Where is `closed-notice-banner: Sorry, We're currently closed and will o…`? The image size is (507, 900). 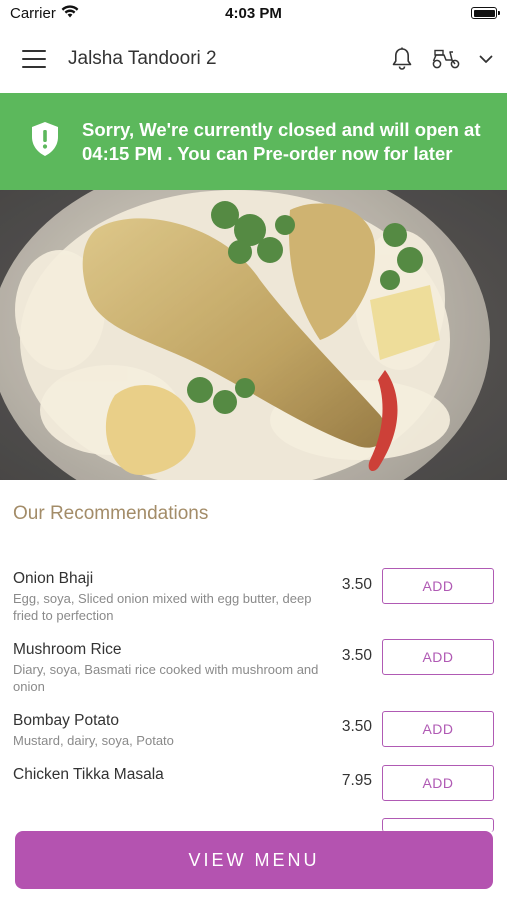 closed-notice-banner: Sorry, We're currently closed and will o… is located at coordinates (253, 141).